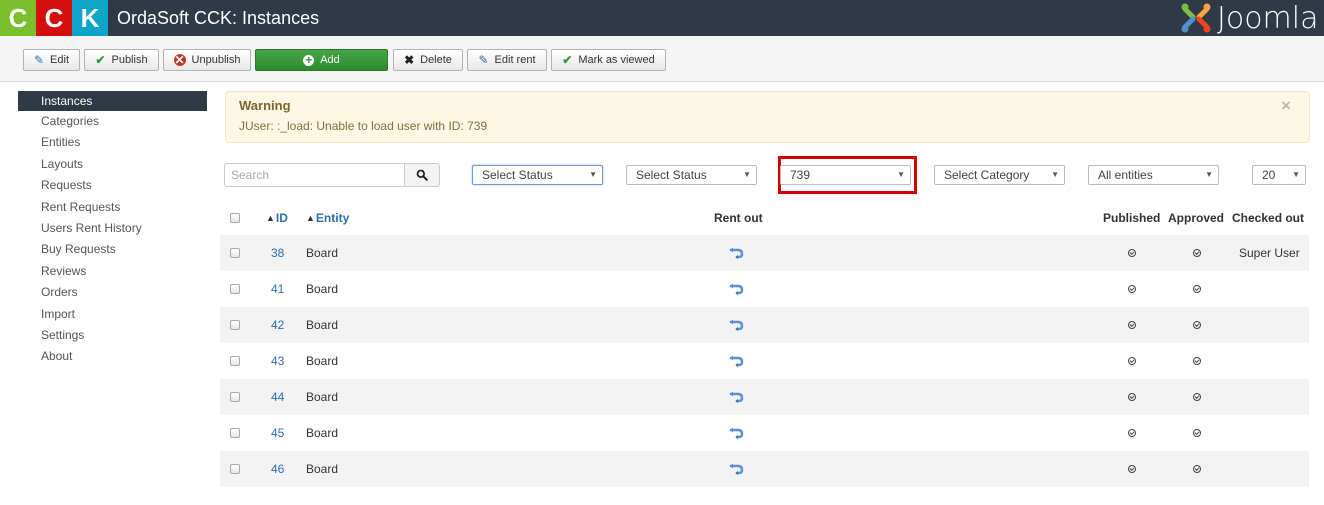 This screenshot has width=1324, height=505. What do you see at coordinates (207, 60) in the screenshot?
I see `unpublish-button: ✕ Unpublish` at bounding box center [207, 60].